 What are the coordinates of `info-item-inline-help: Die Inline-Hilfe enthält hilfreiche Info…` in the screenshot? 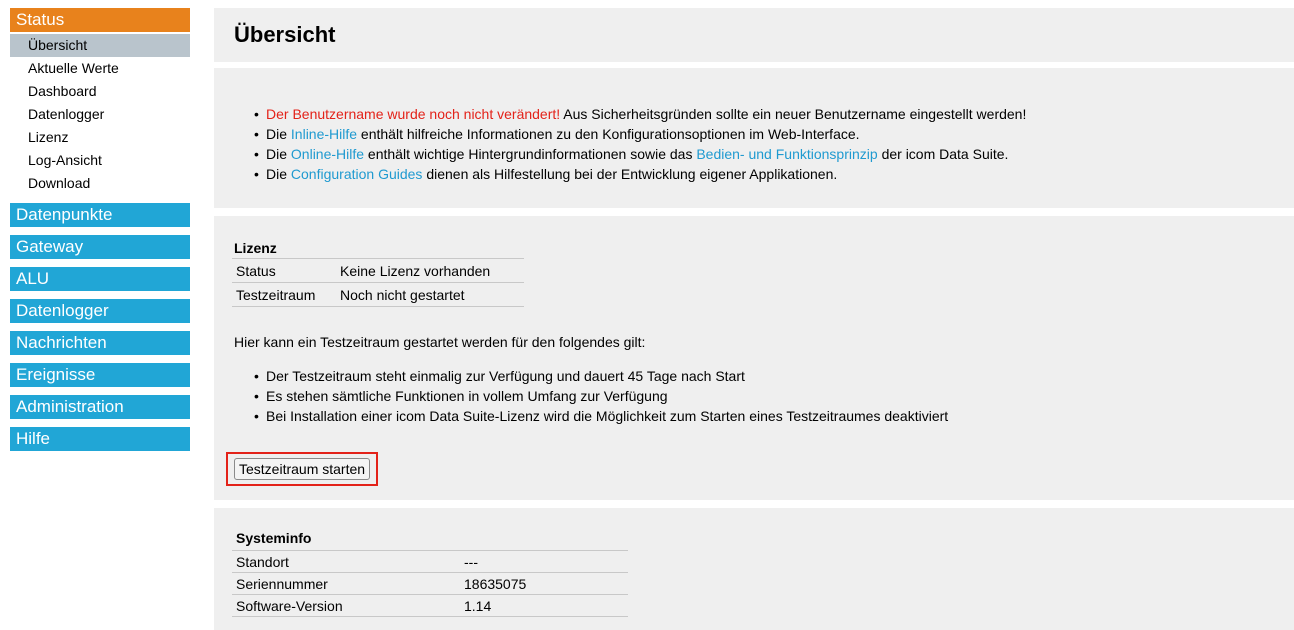 It's located at (640, 134).